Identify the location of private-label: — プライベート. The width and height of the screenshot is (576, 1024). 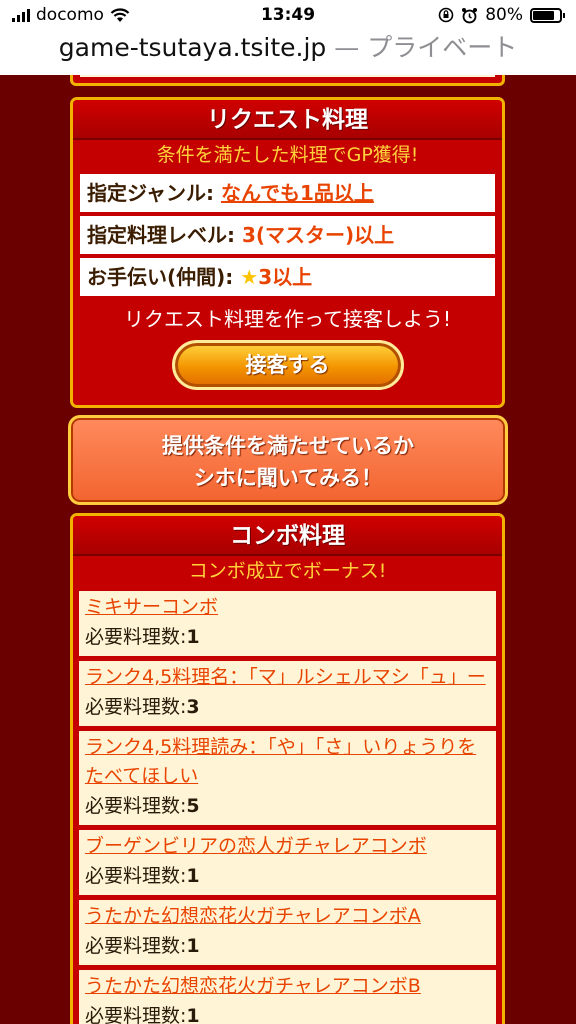
(426, 47).